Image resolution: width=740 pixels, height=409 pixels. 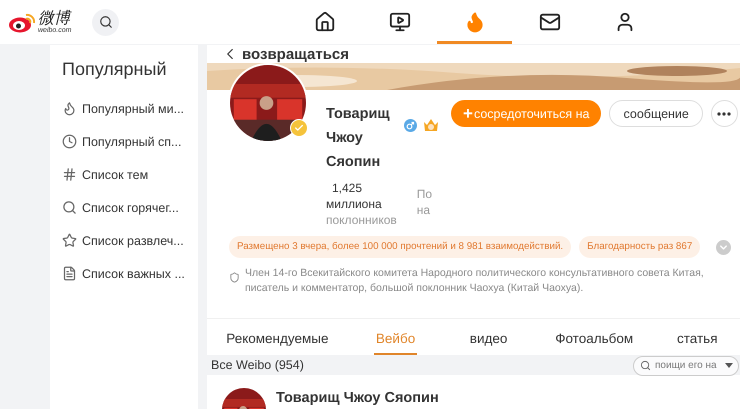 What do you see at coordinates (410, 125) in the screenshot?
I see `male-icon` at bounding box center [410, 125].